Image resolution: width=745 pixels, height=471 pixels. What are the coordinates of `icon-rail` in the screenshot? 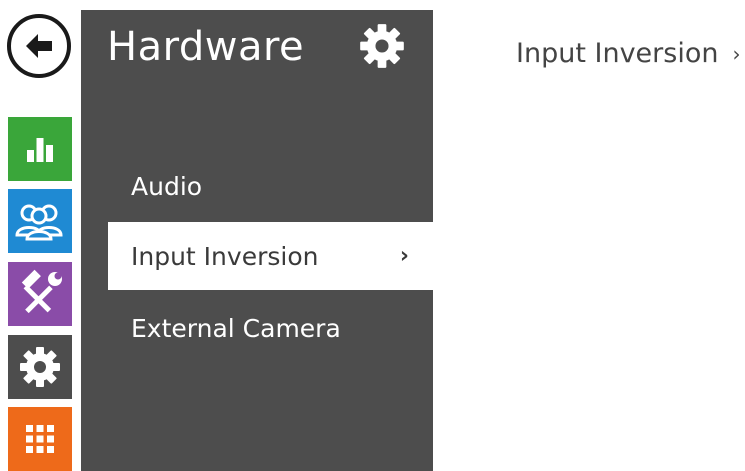 It's located at (40, 235).